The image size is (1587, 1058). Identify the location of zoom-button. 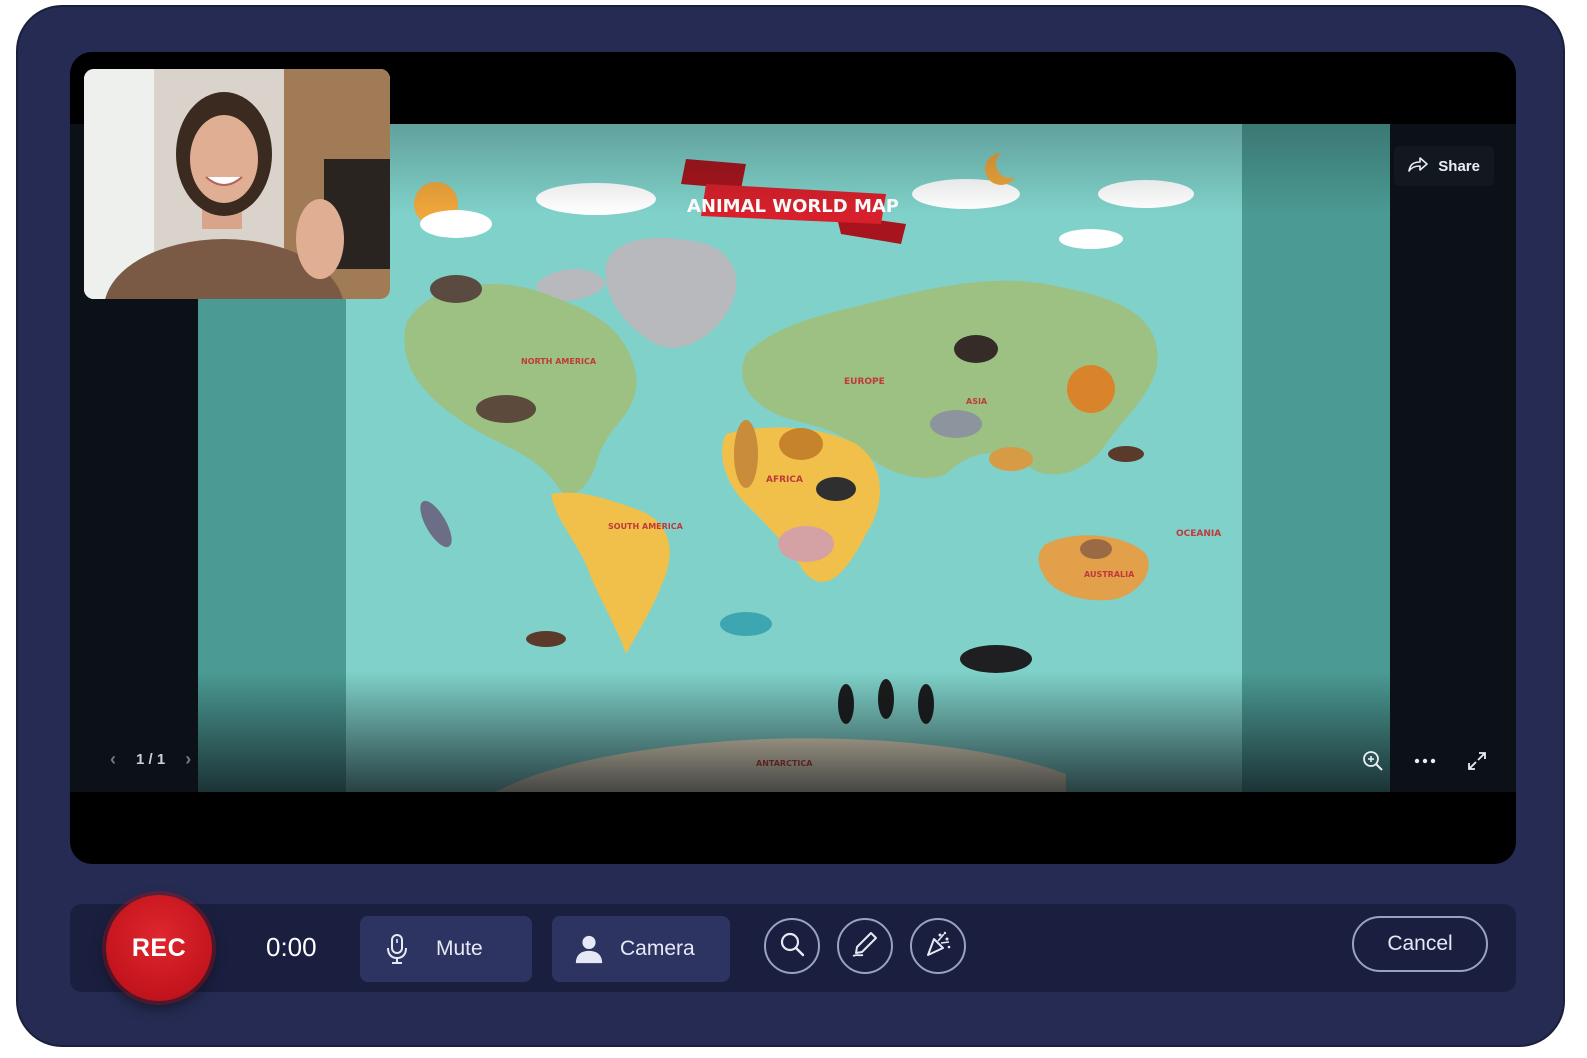
(792, 946).